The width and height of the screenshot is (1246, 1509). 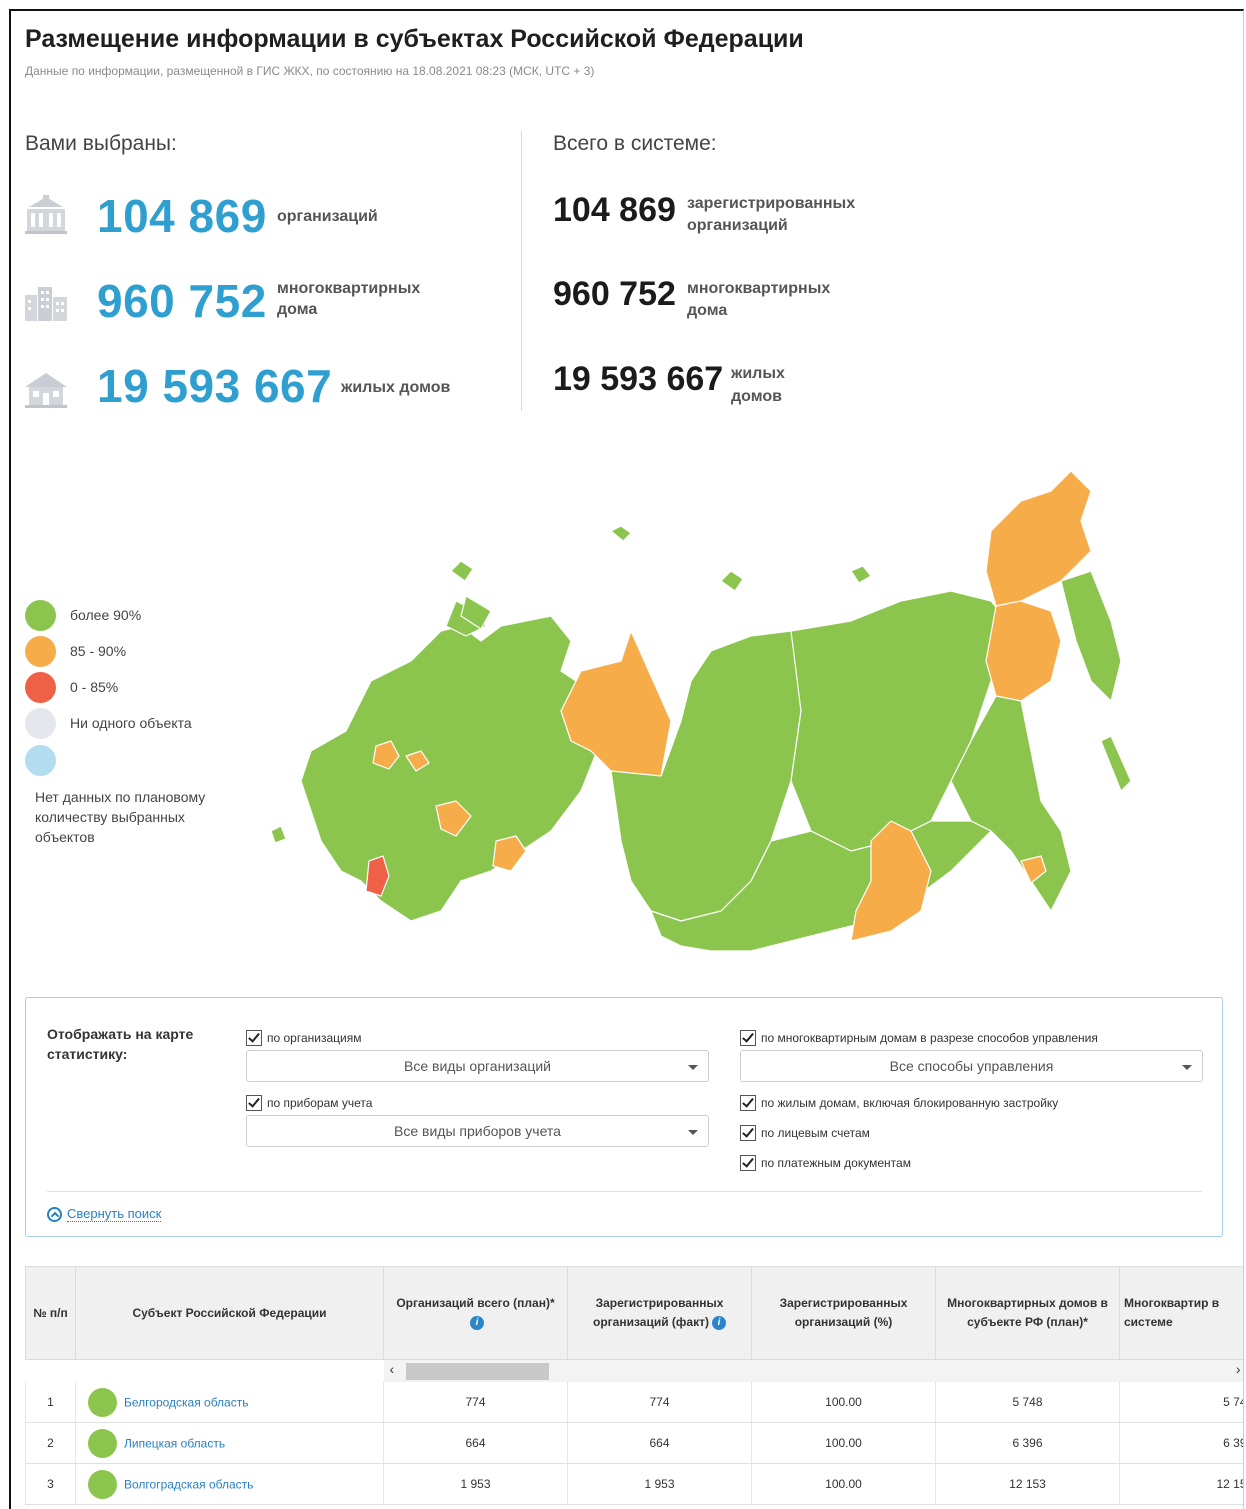 What do you see at coordinates (101, 143) in the screenshot?
I see `selected-heading: Вами выбраны:` at bounding box center [101, 143].